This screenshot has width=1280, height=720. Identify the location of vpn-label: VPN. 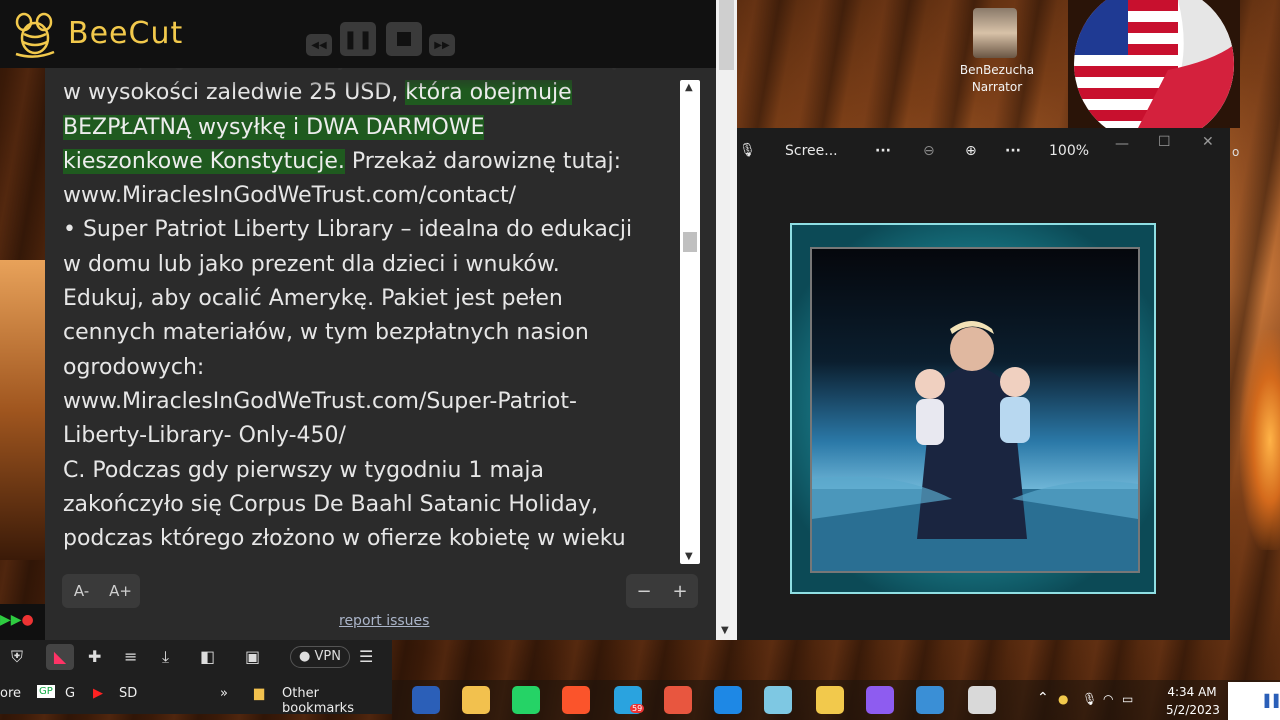
(327, 656).